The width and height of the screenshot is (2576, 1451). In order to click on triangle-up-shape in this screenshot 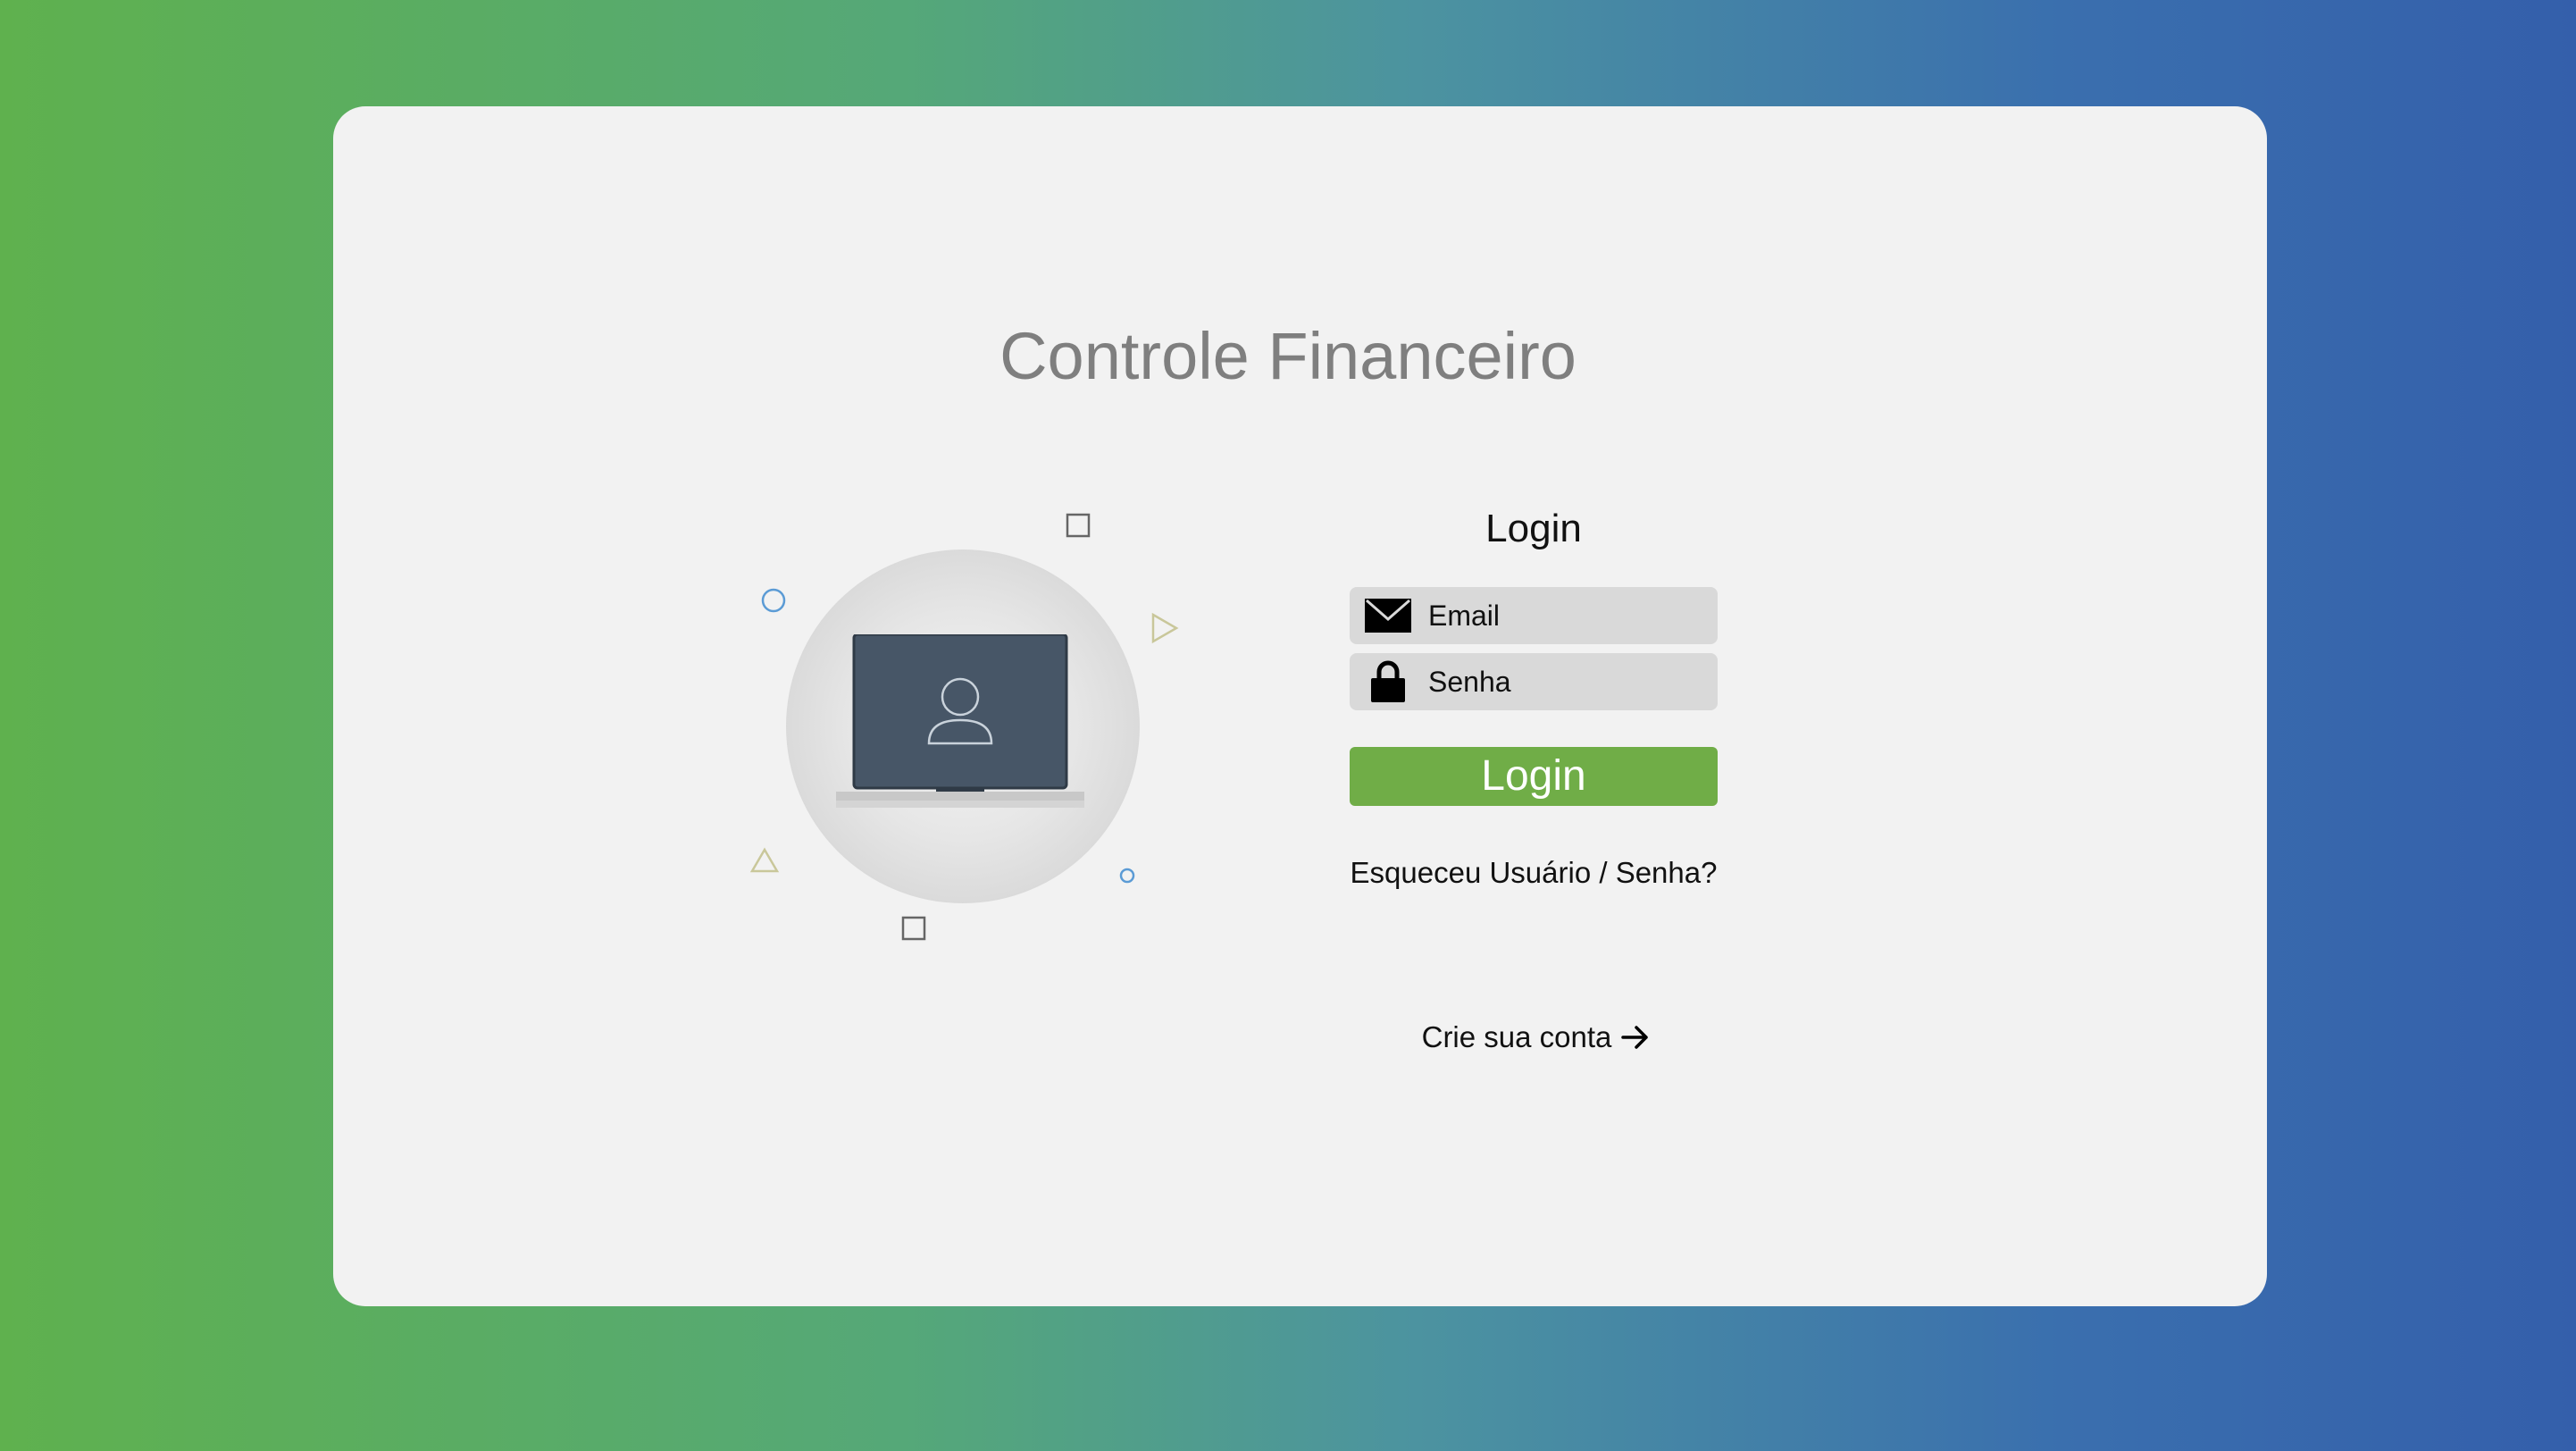, I will do `click(765, 860)`.